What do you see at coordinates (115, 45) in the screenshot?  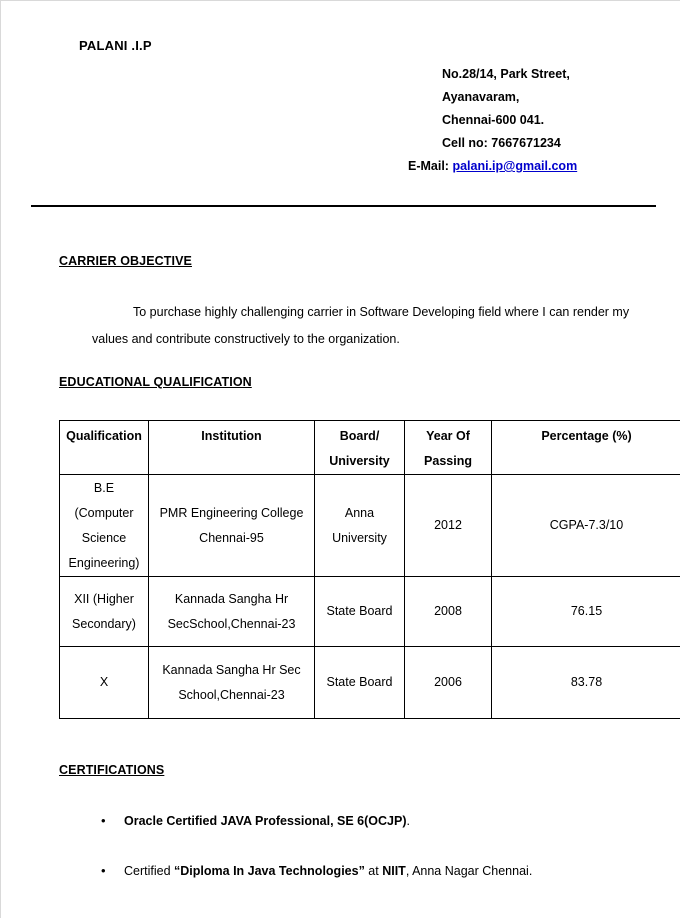 I see `candidate-name: PALANI .I.P` at bounding box center [115, 45].